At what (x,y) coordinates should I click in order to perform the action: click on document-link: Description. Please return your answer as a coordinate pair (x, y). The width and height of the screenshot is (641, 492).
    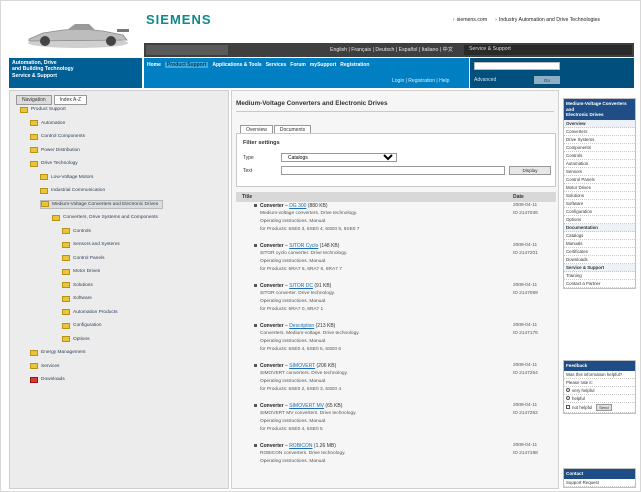
    Looking at the image, I should click on (301, 326).